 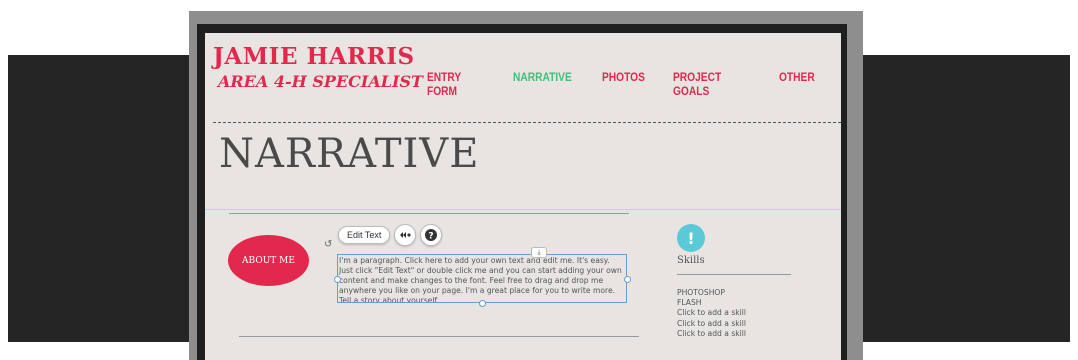 I want to click on resize-handle-right, so click(x=627, y=279).